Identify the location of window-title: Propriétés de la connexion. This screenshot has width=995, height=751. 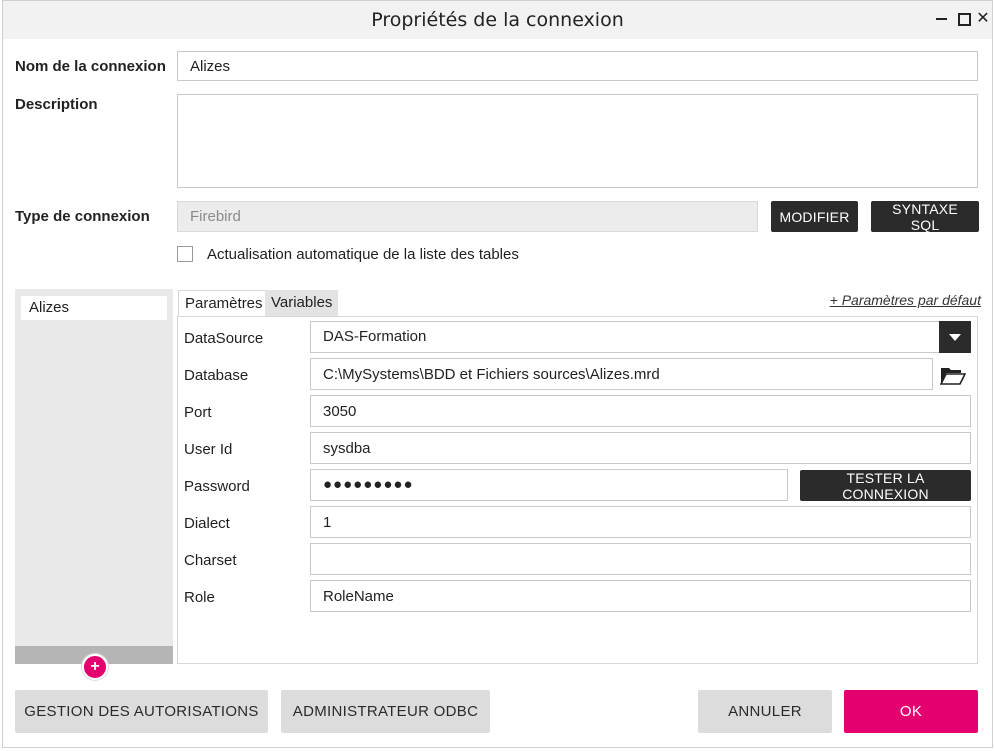
(497, 20).